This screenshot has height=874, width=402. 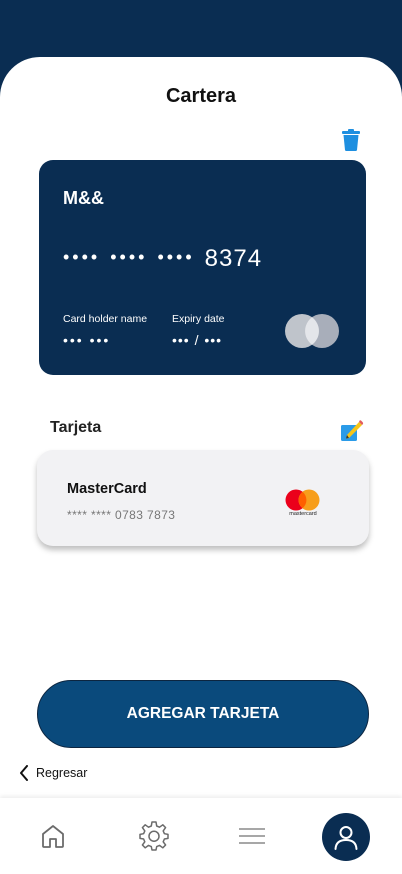 I want to click on nav-profile, so click(x=346, y=837).